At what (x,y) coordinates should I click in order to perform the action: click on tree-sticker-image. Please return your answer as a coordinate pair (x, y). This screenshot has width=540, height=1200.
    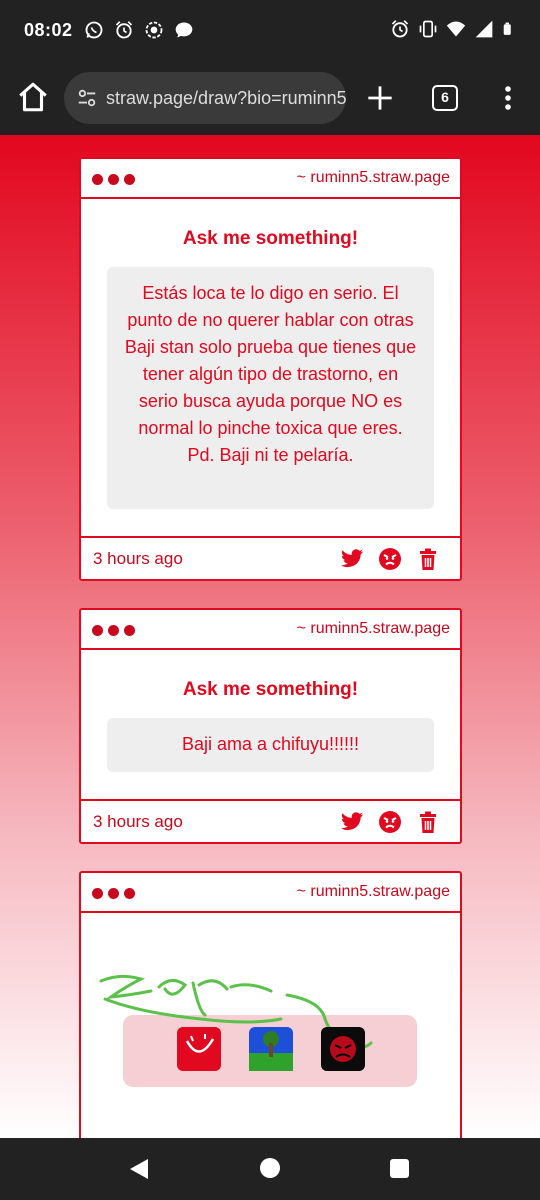
    Looking at the image, I should click on (271, 1049).